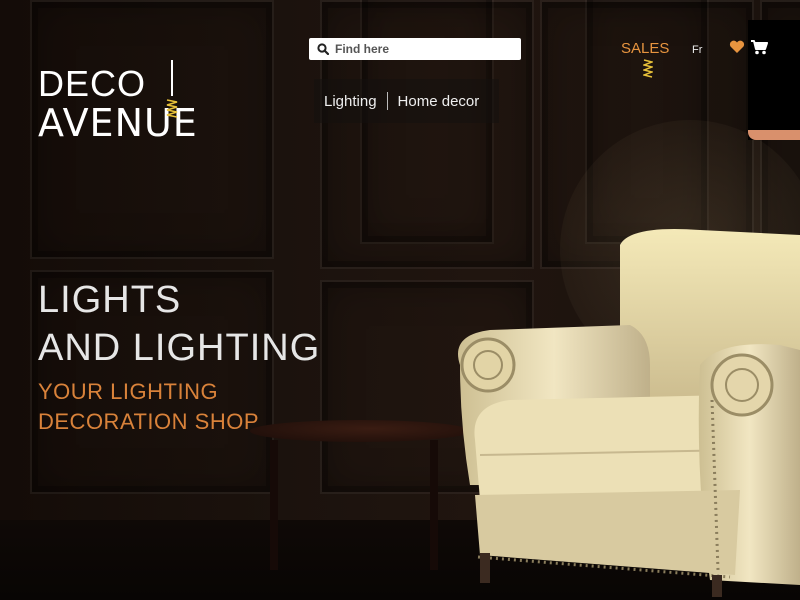 The height and width of the screenshot is (600, 800). I want to click on bulb-icon, so click(172, 89).